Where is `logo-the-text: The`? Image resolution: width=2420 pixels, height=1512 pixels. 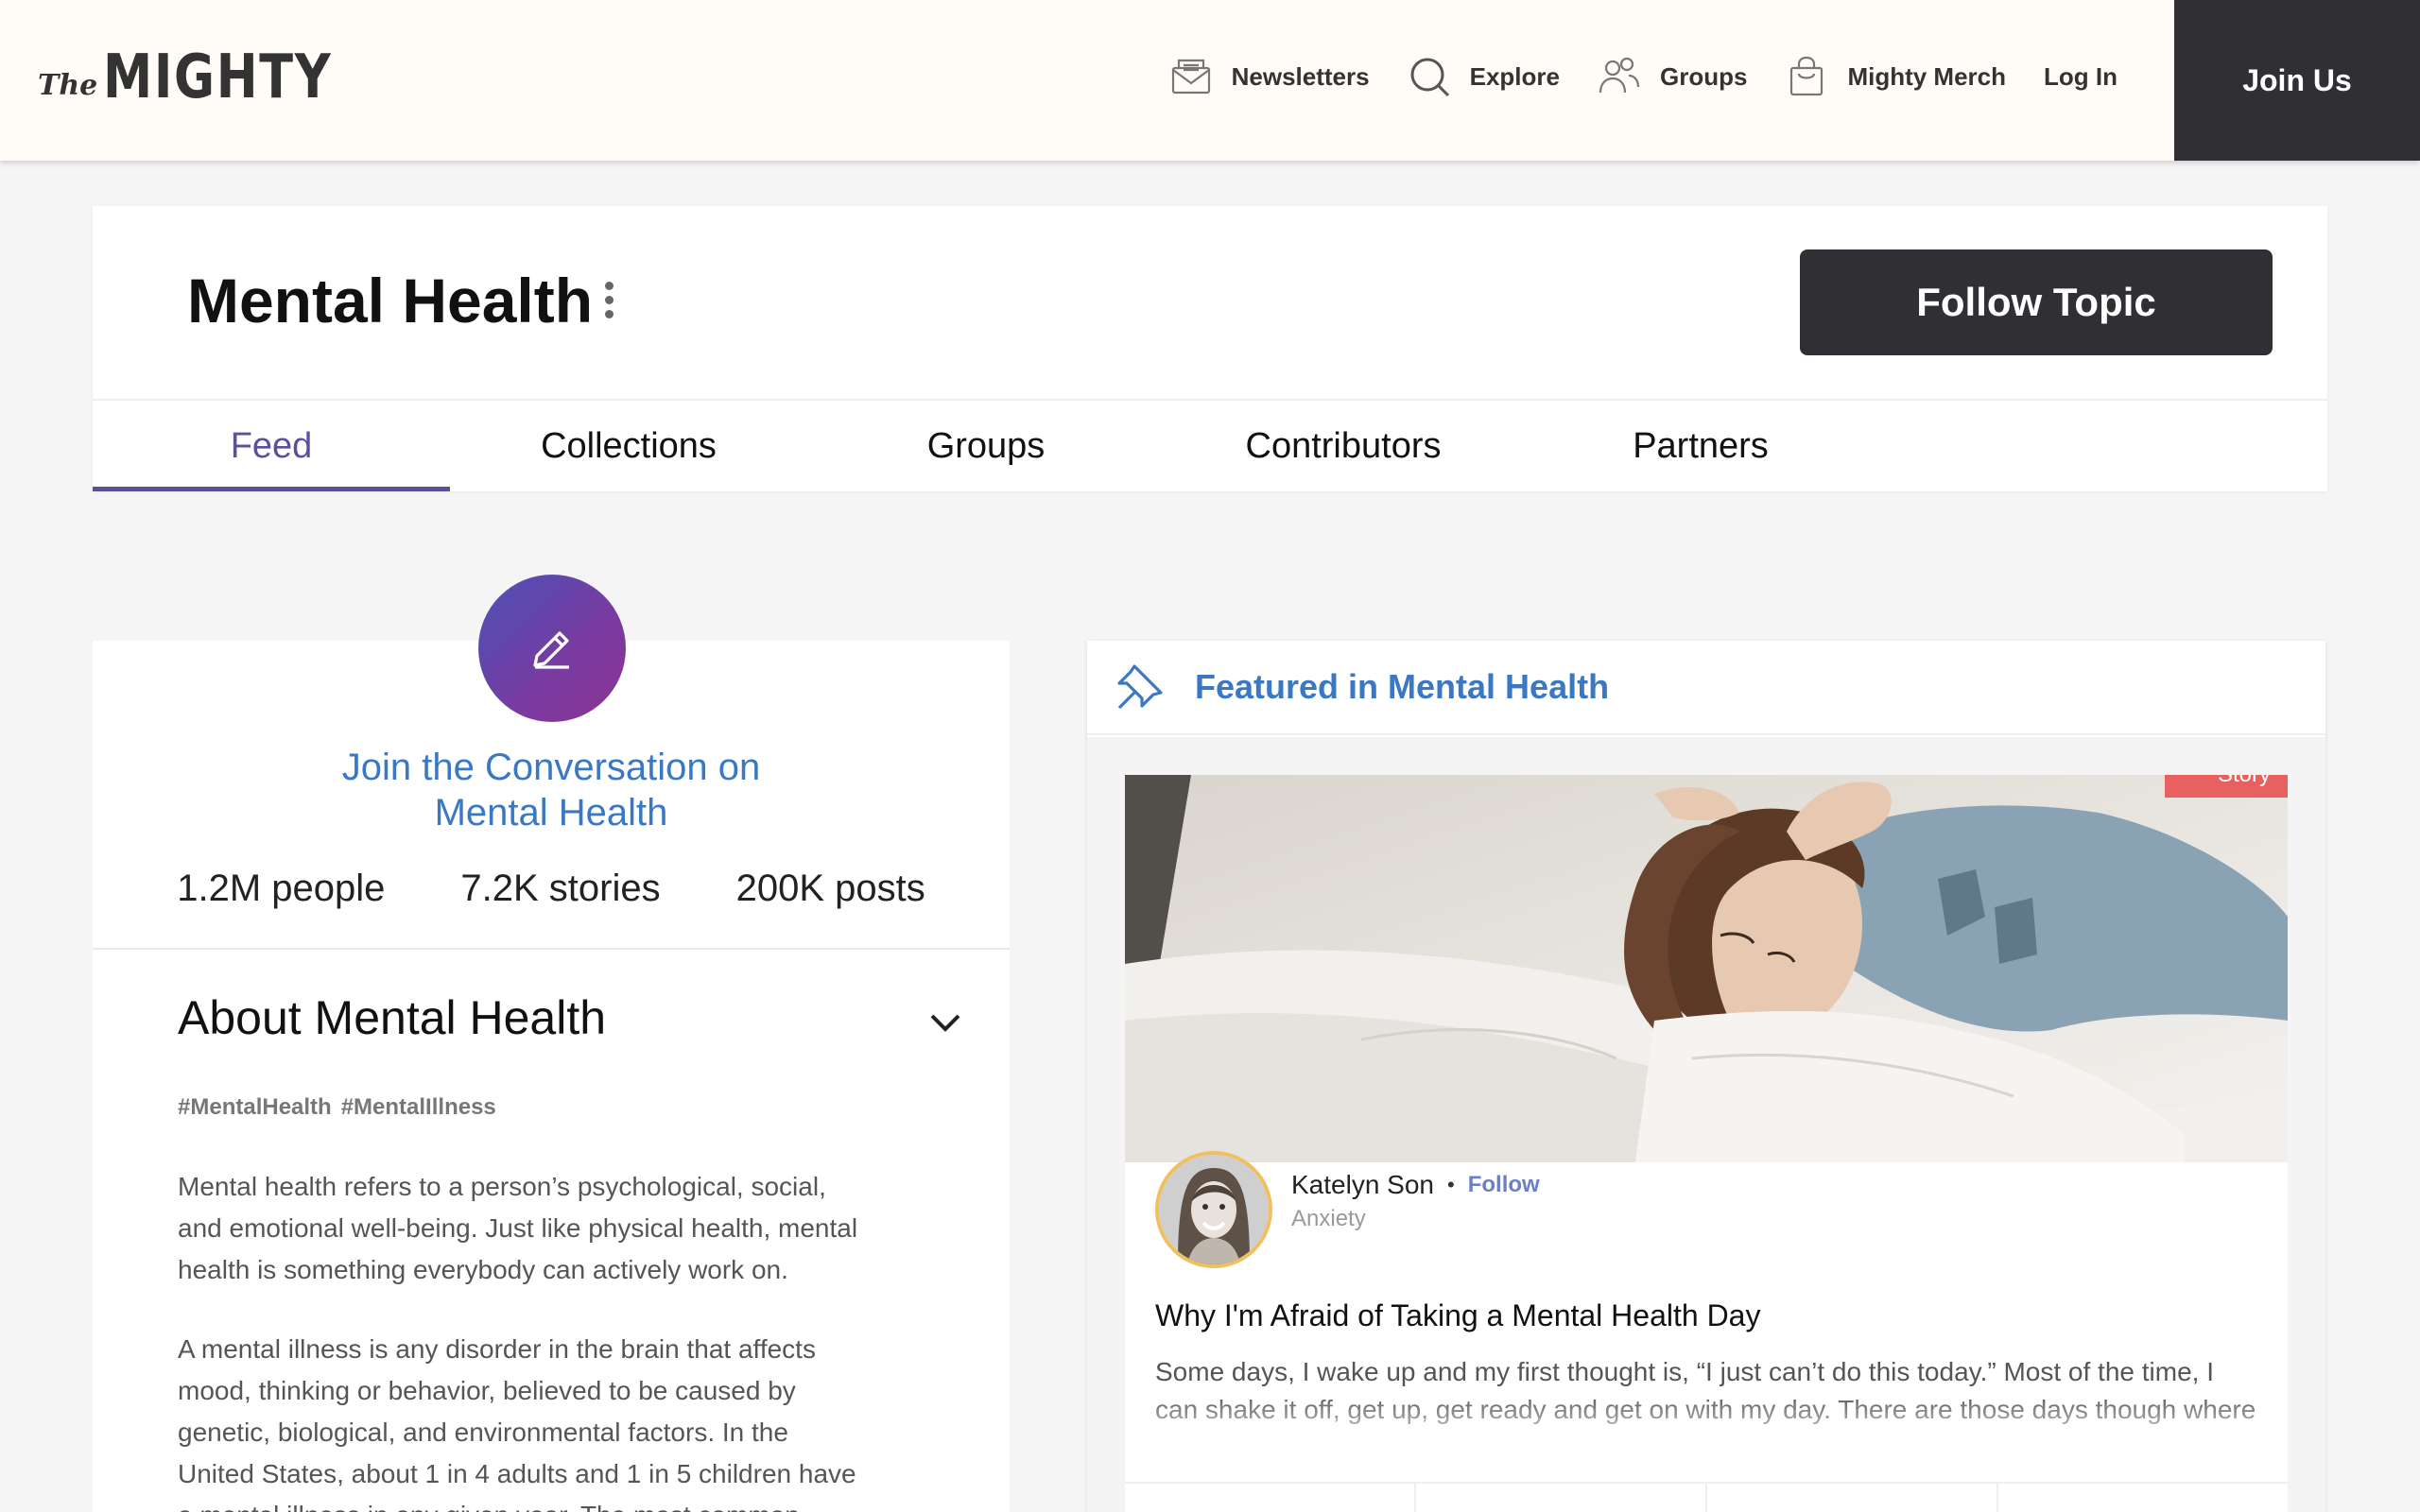 logo-the-text: The is located at coordinates (68, 85).